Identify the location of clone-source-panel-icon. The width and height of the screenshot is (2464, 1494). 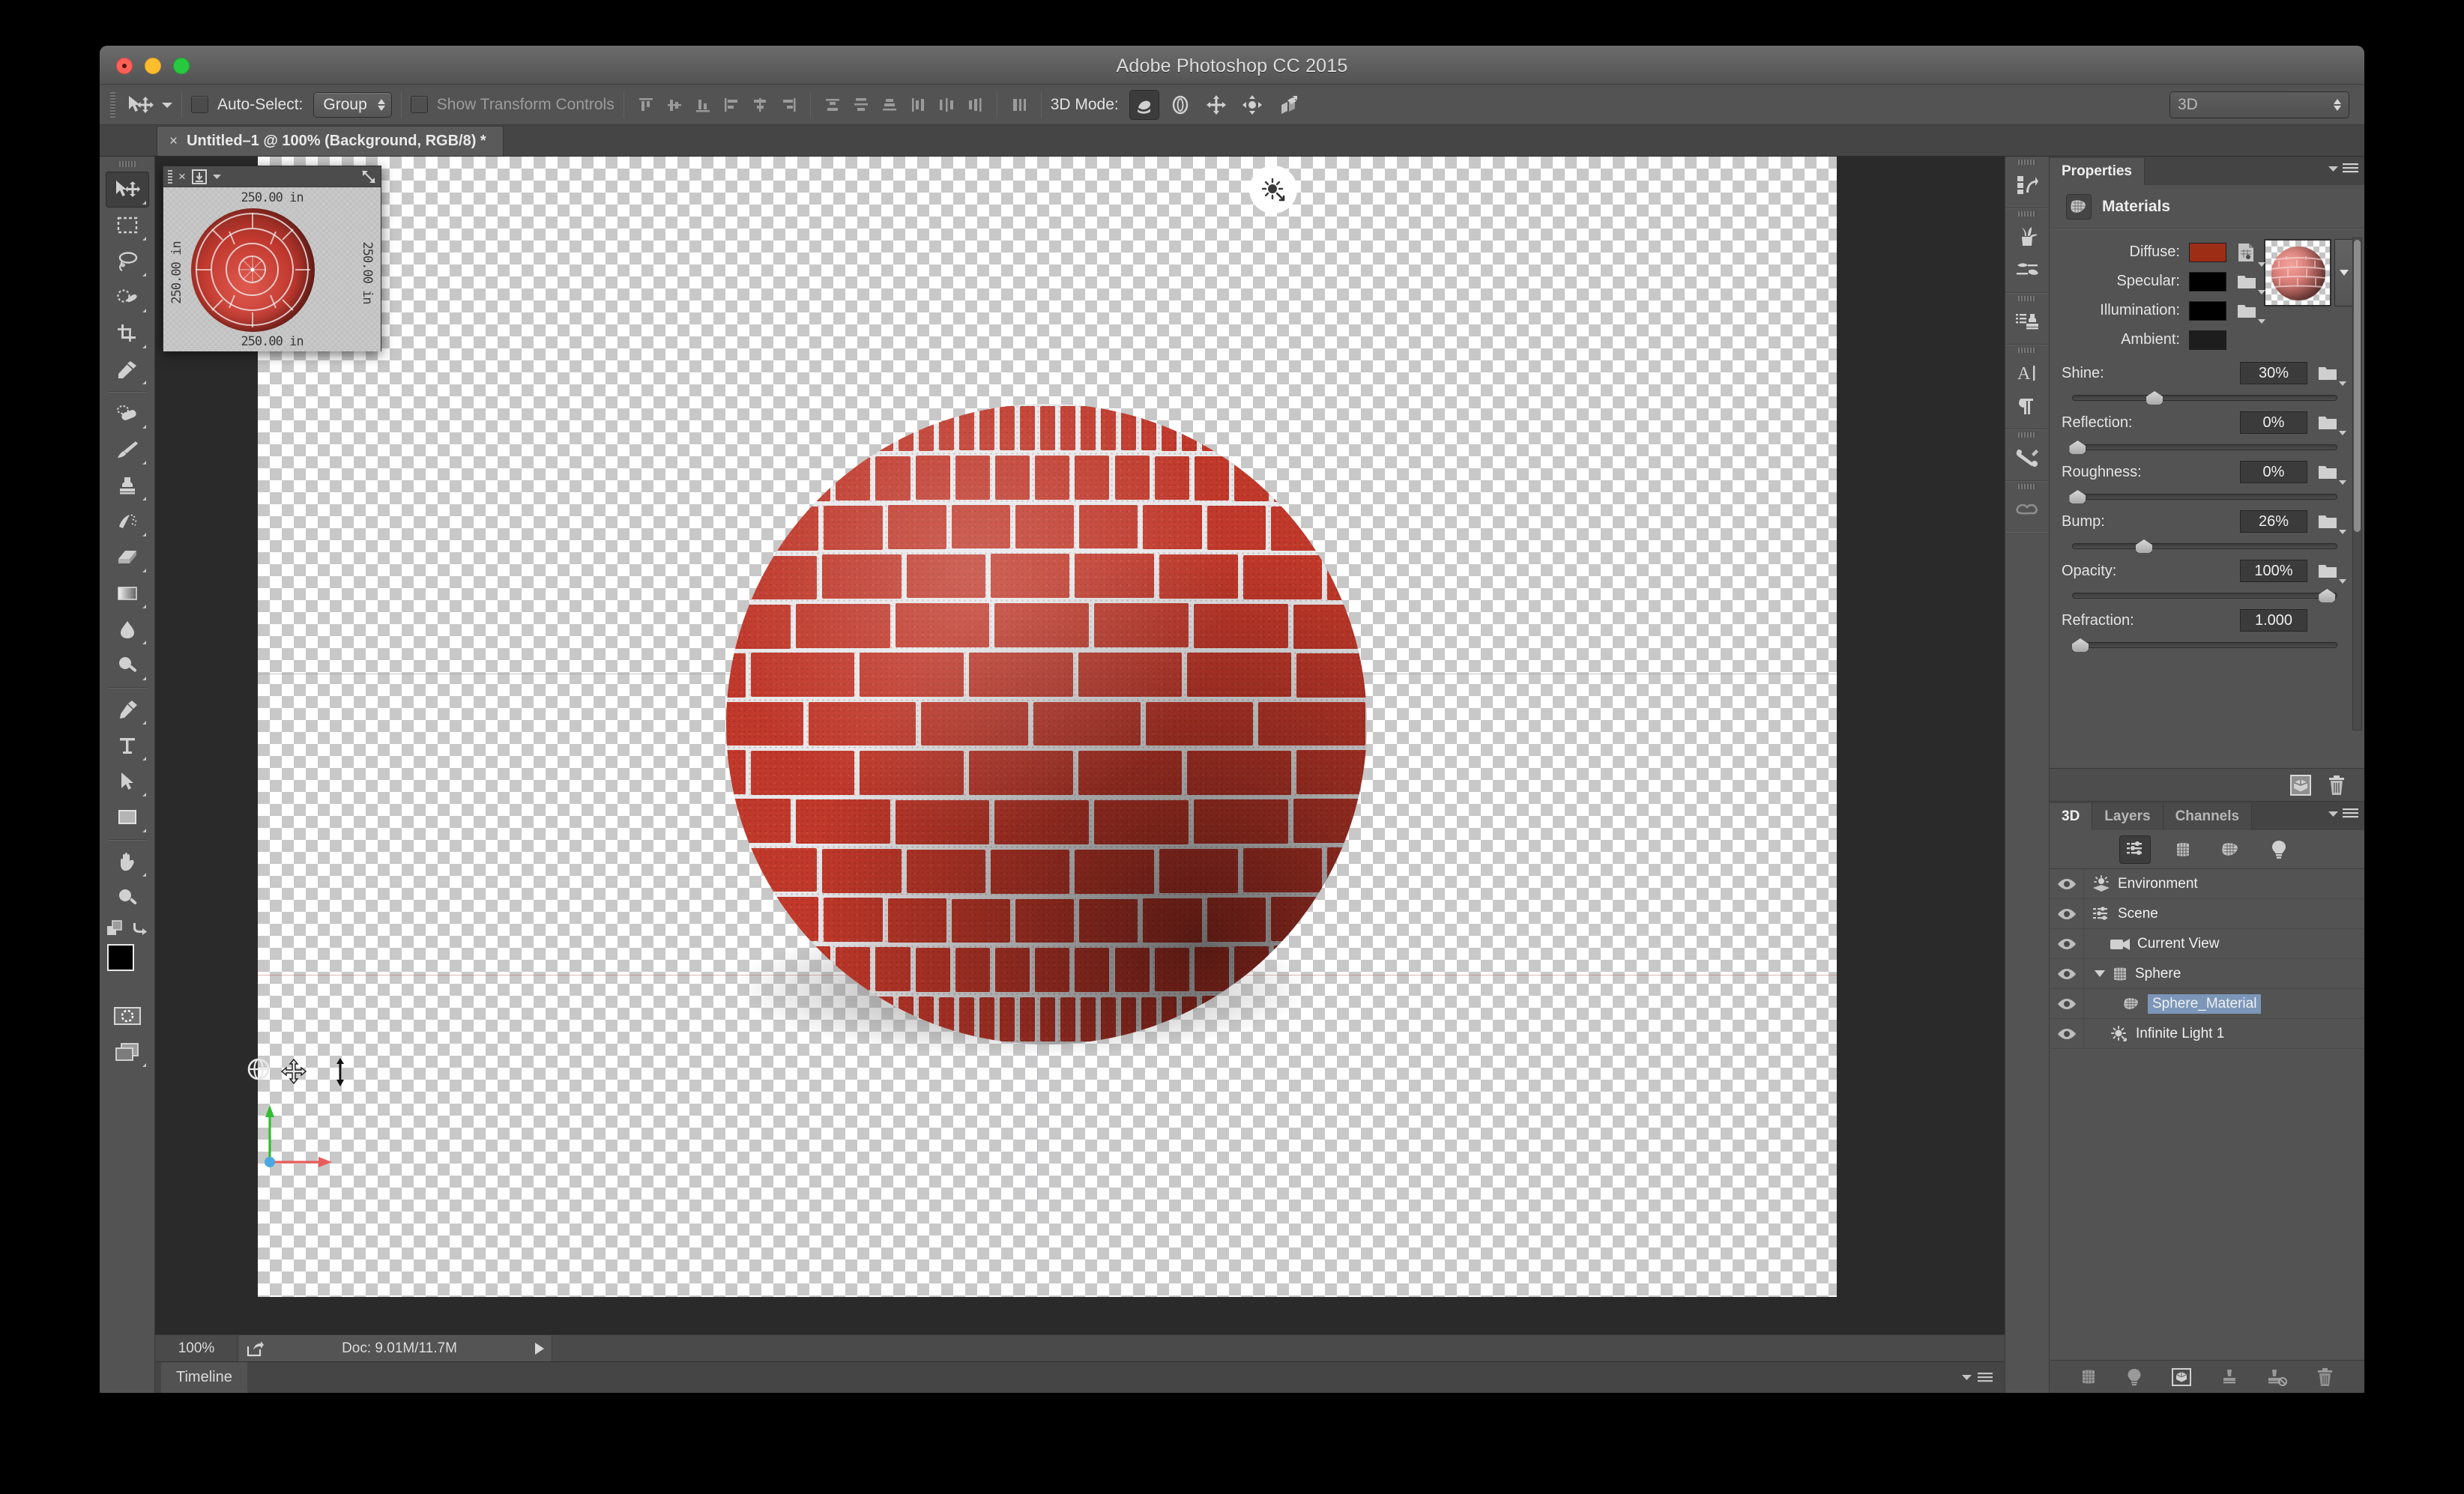
(2027, 321).